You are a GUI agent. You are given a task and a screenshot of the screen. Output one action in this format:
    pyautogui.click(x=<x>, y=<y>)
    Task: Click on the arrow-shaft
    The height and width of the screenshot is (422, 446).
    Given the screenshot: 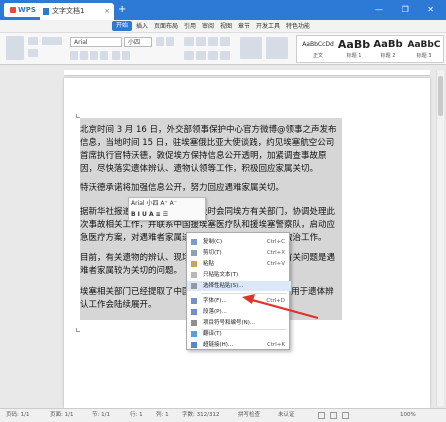 What is the action you would take?
    pyautogui.click(x=285, y=309)
    